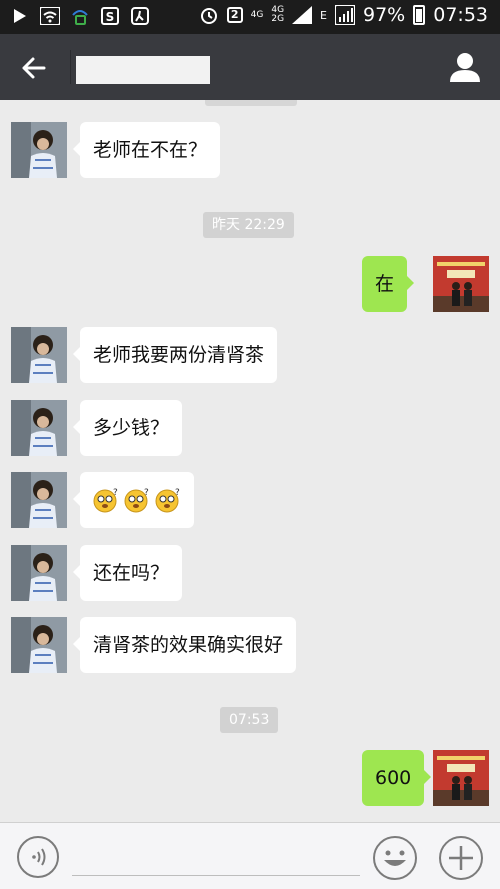 The width and height of the screenshot is (500, 889). I want to click on walk-icon, so click(140, 16).